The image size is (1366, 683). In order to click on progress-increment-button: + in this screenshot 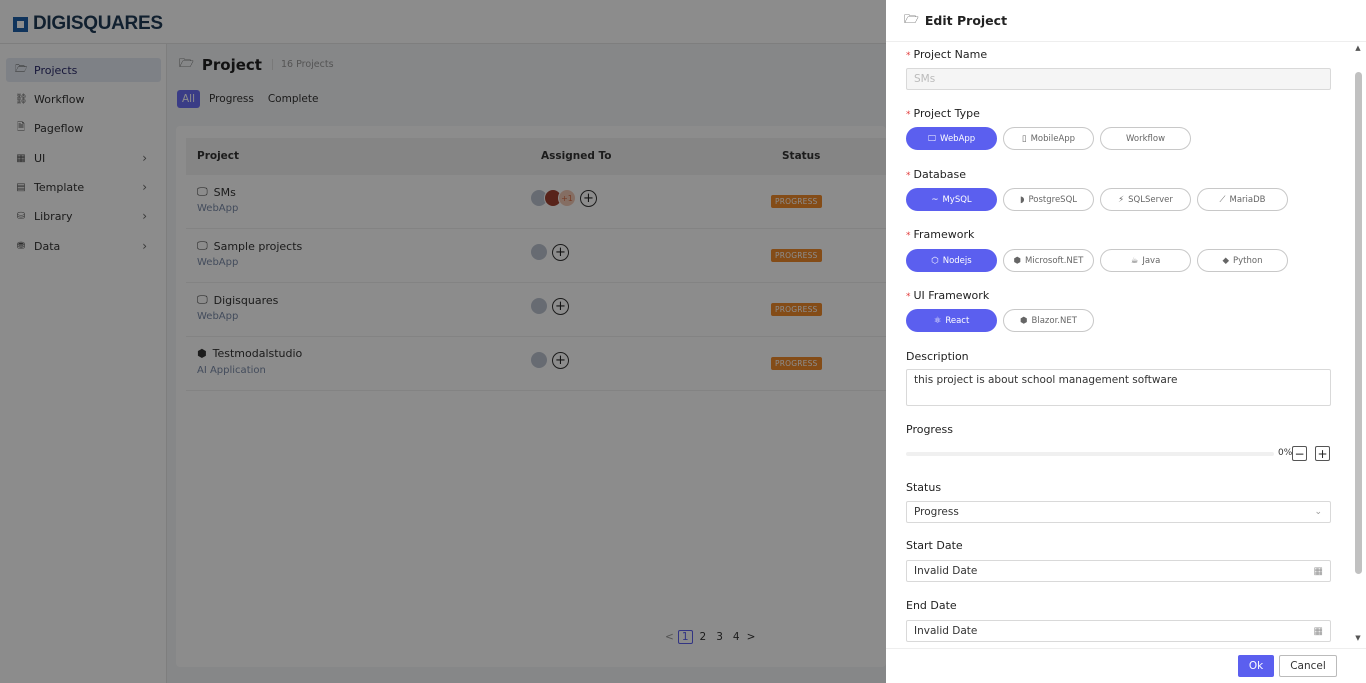, I will do `click(1322, 453)`.